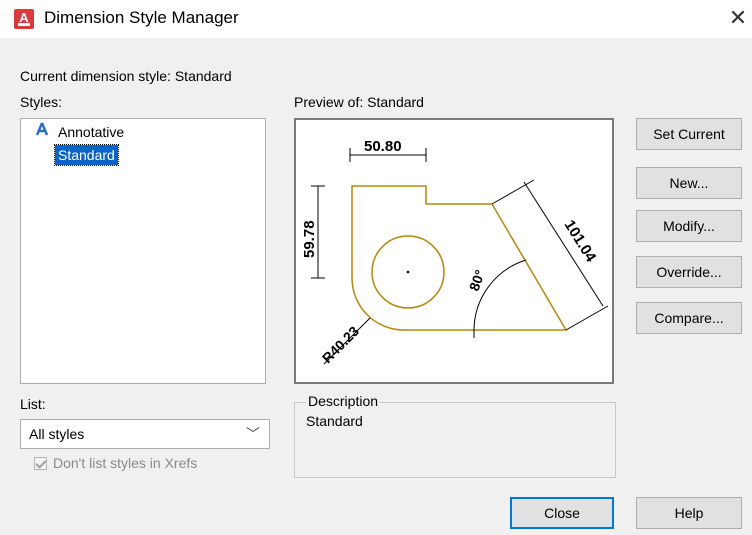 The image size is (752, 535). I want to click on list-dropdown: All styles ﹀, so click(145, 434).